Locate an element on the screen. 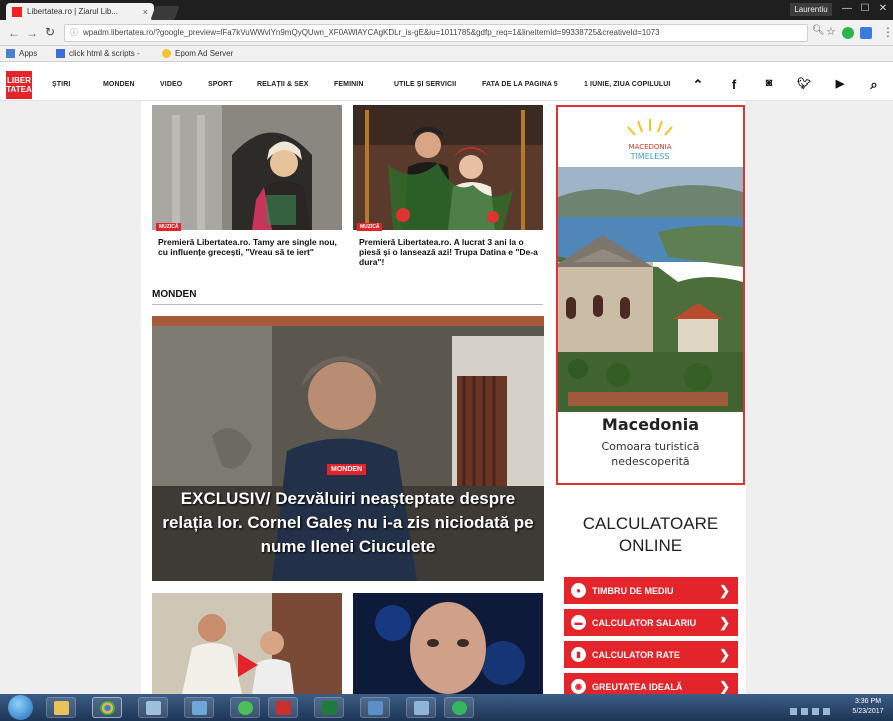 This screenshot has height=721, width=893. bookmark-click-html: click html & scripts - is located at coordinates (98, 53).